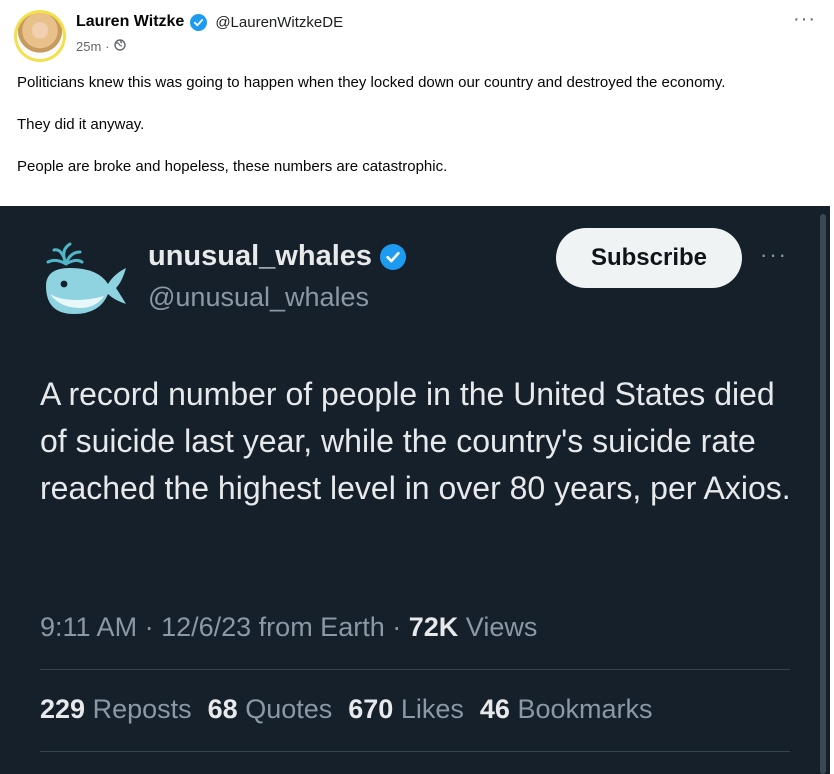  I want to click on quotes-count: 68, so click(222, 709).